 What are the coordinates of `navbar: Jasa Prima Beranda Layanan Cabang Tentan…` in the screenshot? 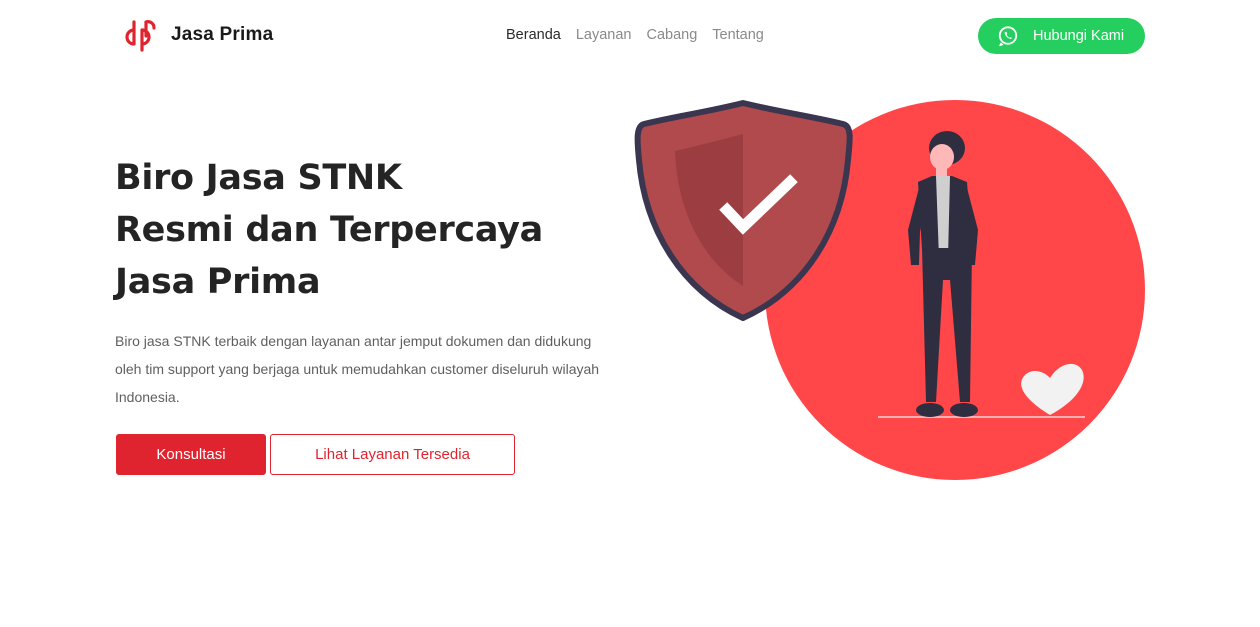 It's located at (630, 36).